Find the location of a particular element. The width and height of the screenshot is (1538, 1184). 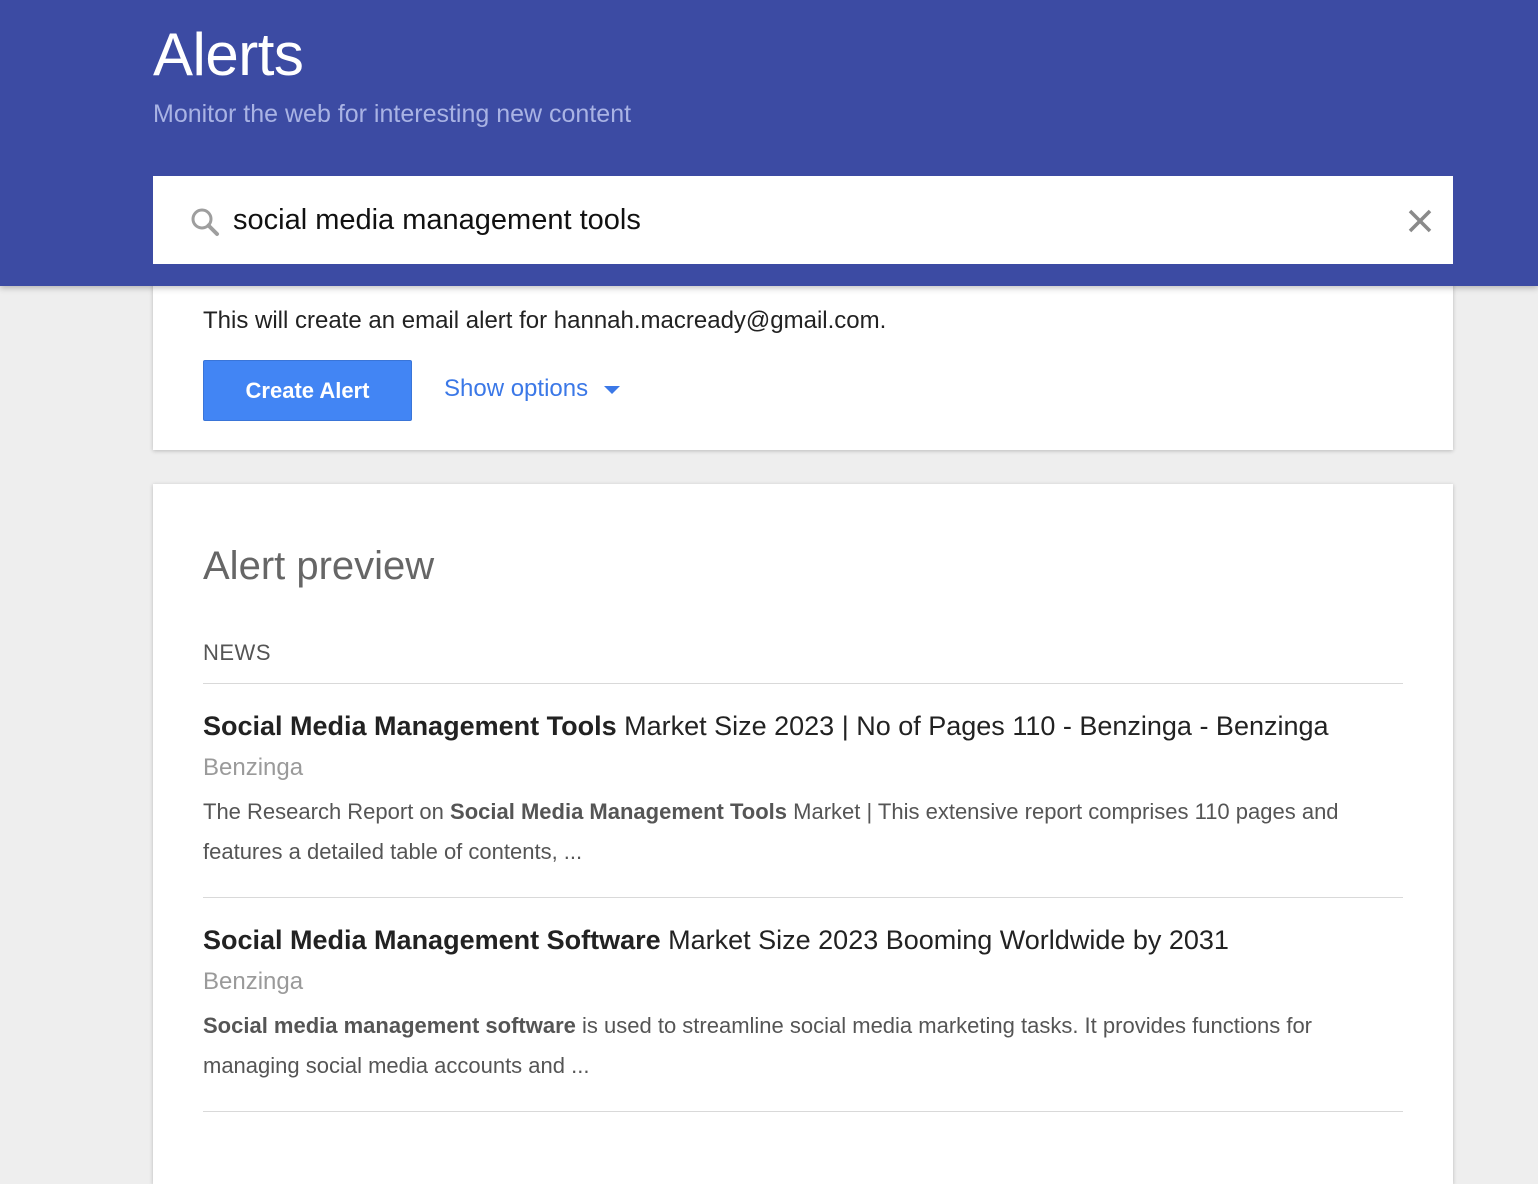

close-icon is located at coordinates (1420, 221).